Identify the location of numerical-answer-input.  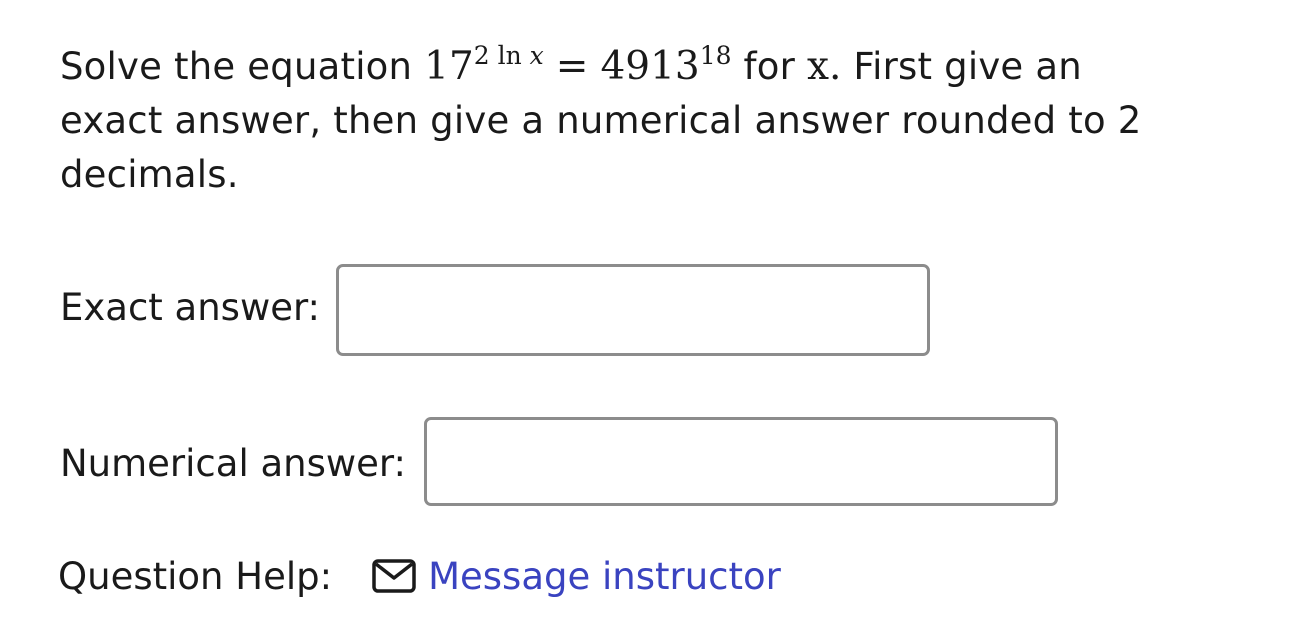
(741, 461).